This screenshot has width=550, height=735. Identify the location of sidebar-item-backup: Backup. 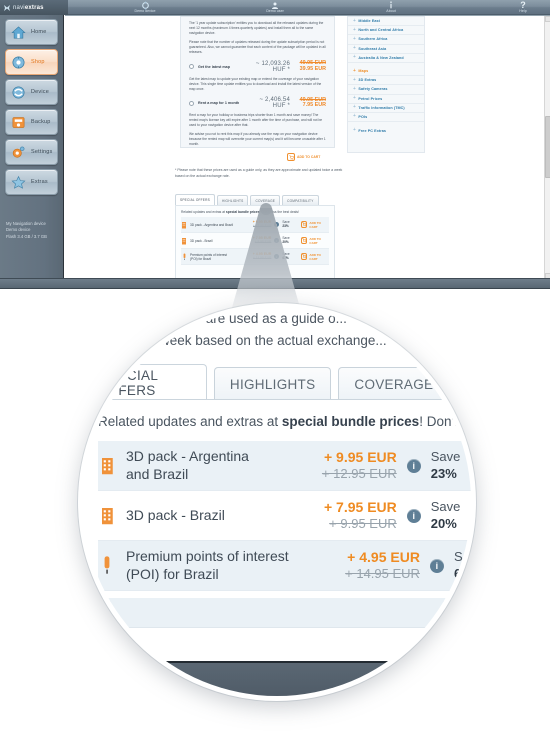
(31, 122).